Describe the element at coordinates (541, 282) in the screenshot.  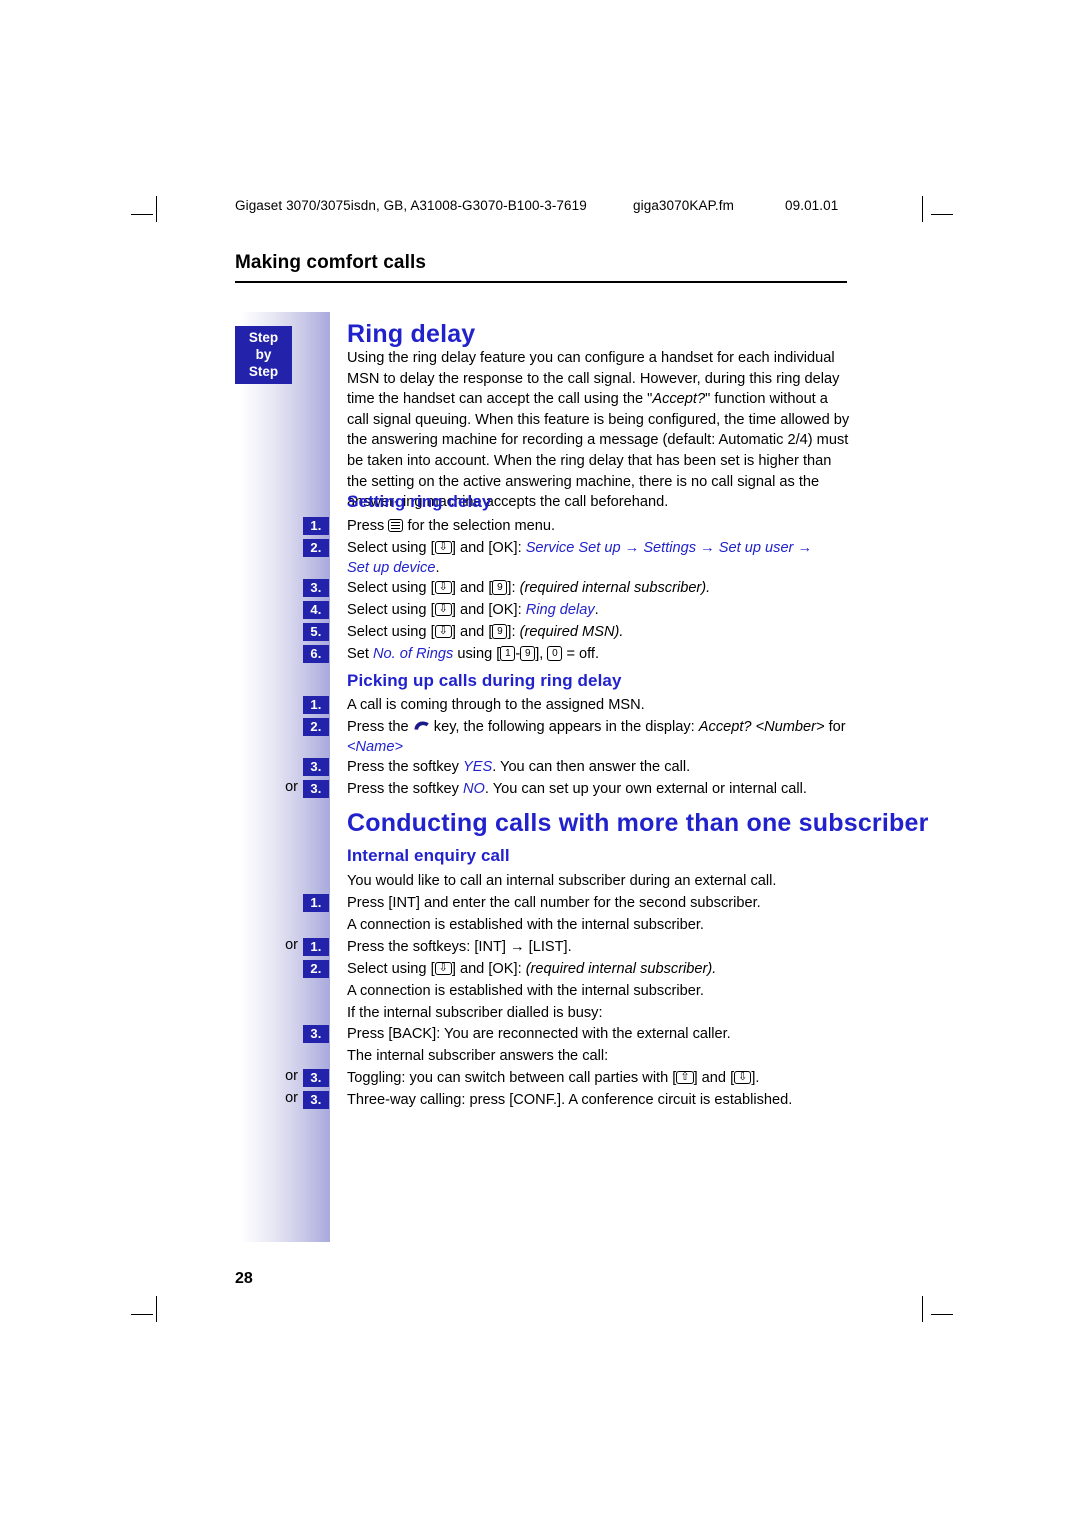
I see `chapter-rule` at that location.